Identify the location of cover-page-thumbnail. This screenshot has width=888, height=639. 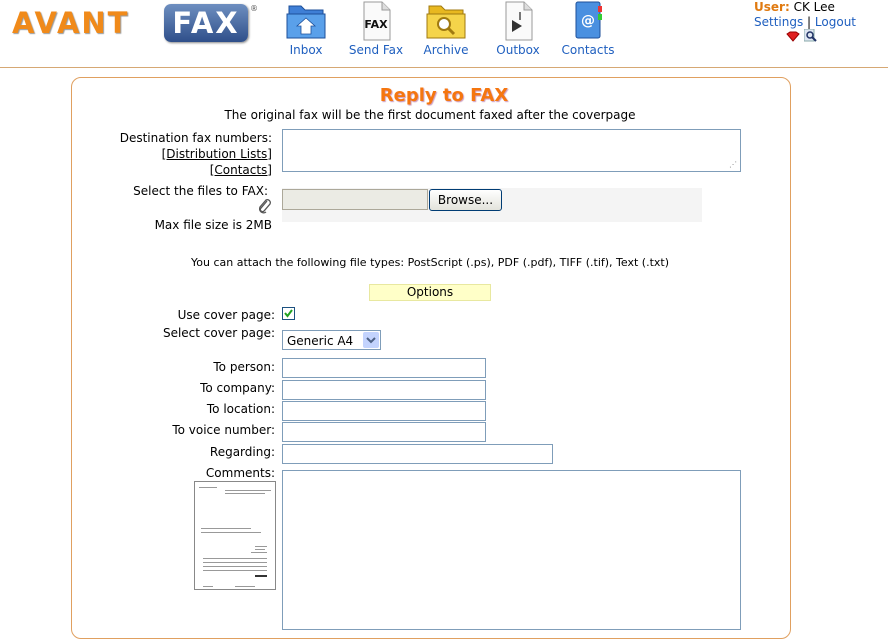
(235, 535).